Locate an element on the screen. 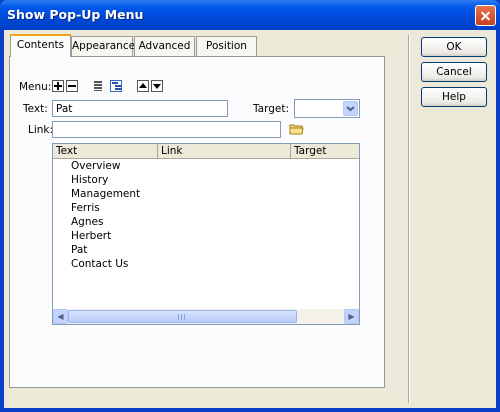  tab-contents-label: Contents is located at coordinates (40, 45).